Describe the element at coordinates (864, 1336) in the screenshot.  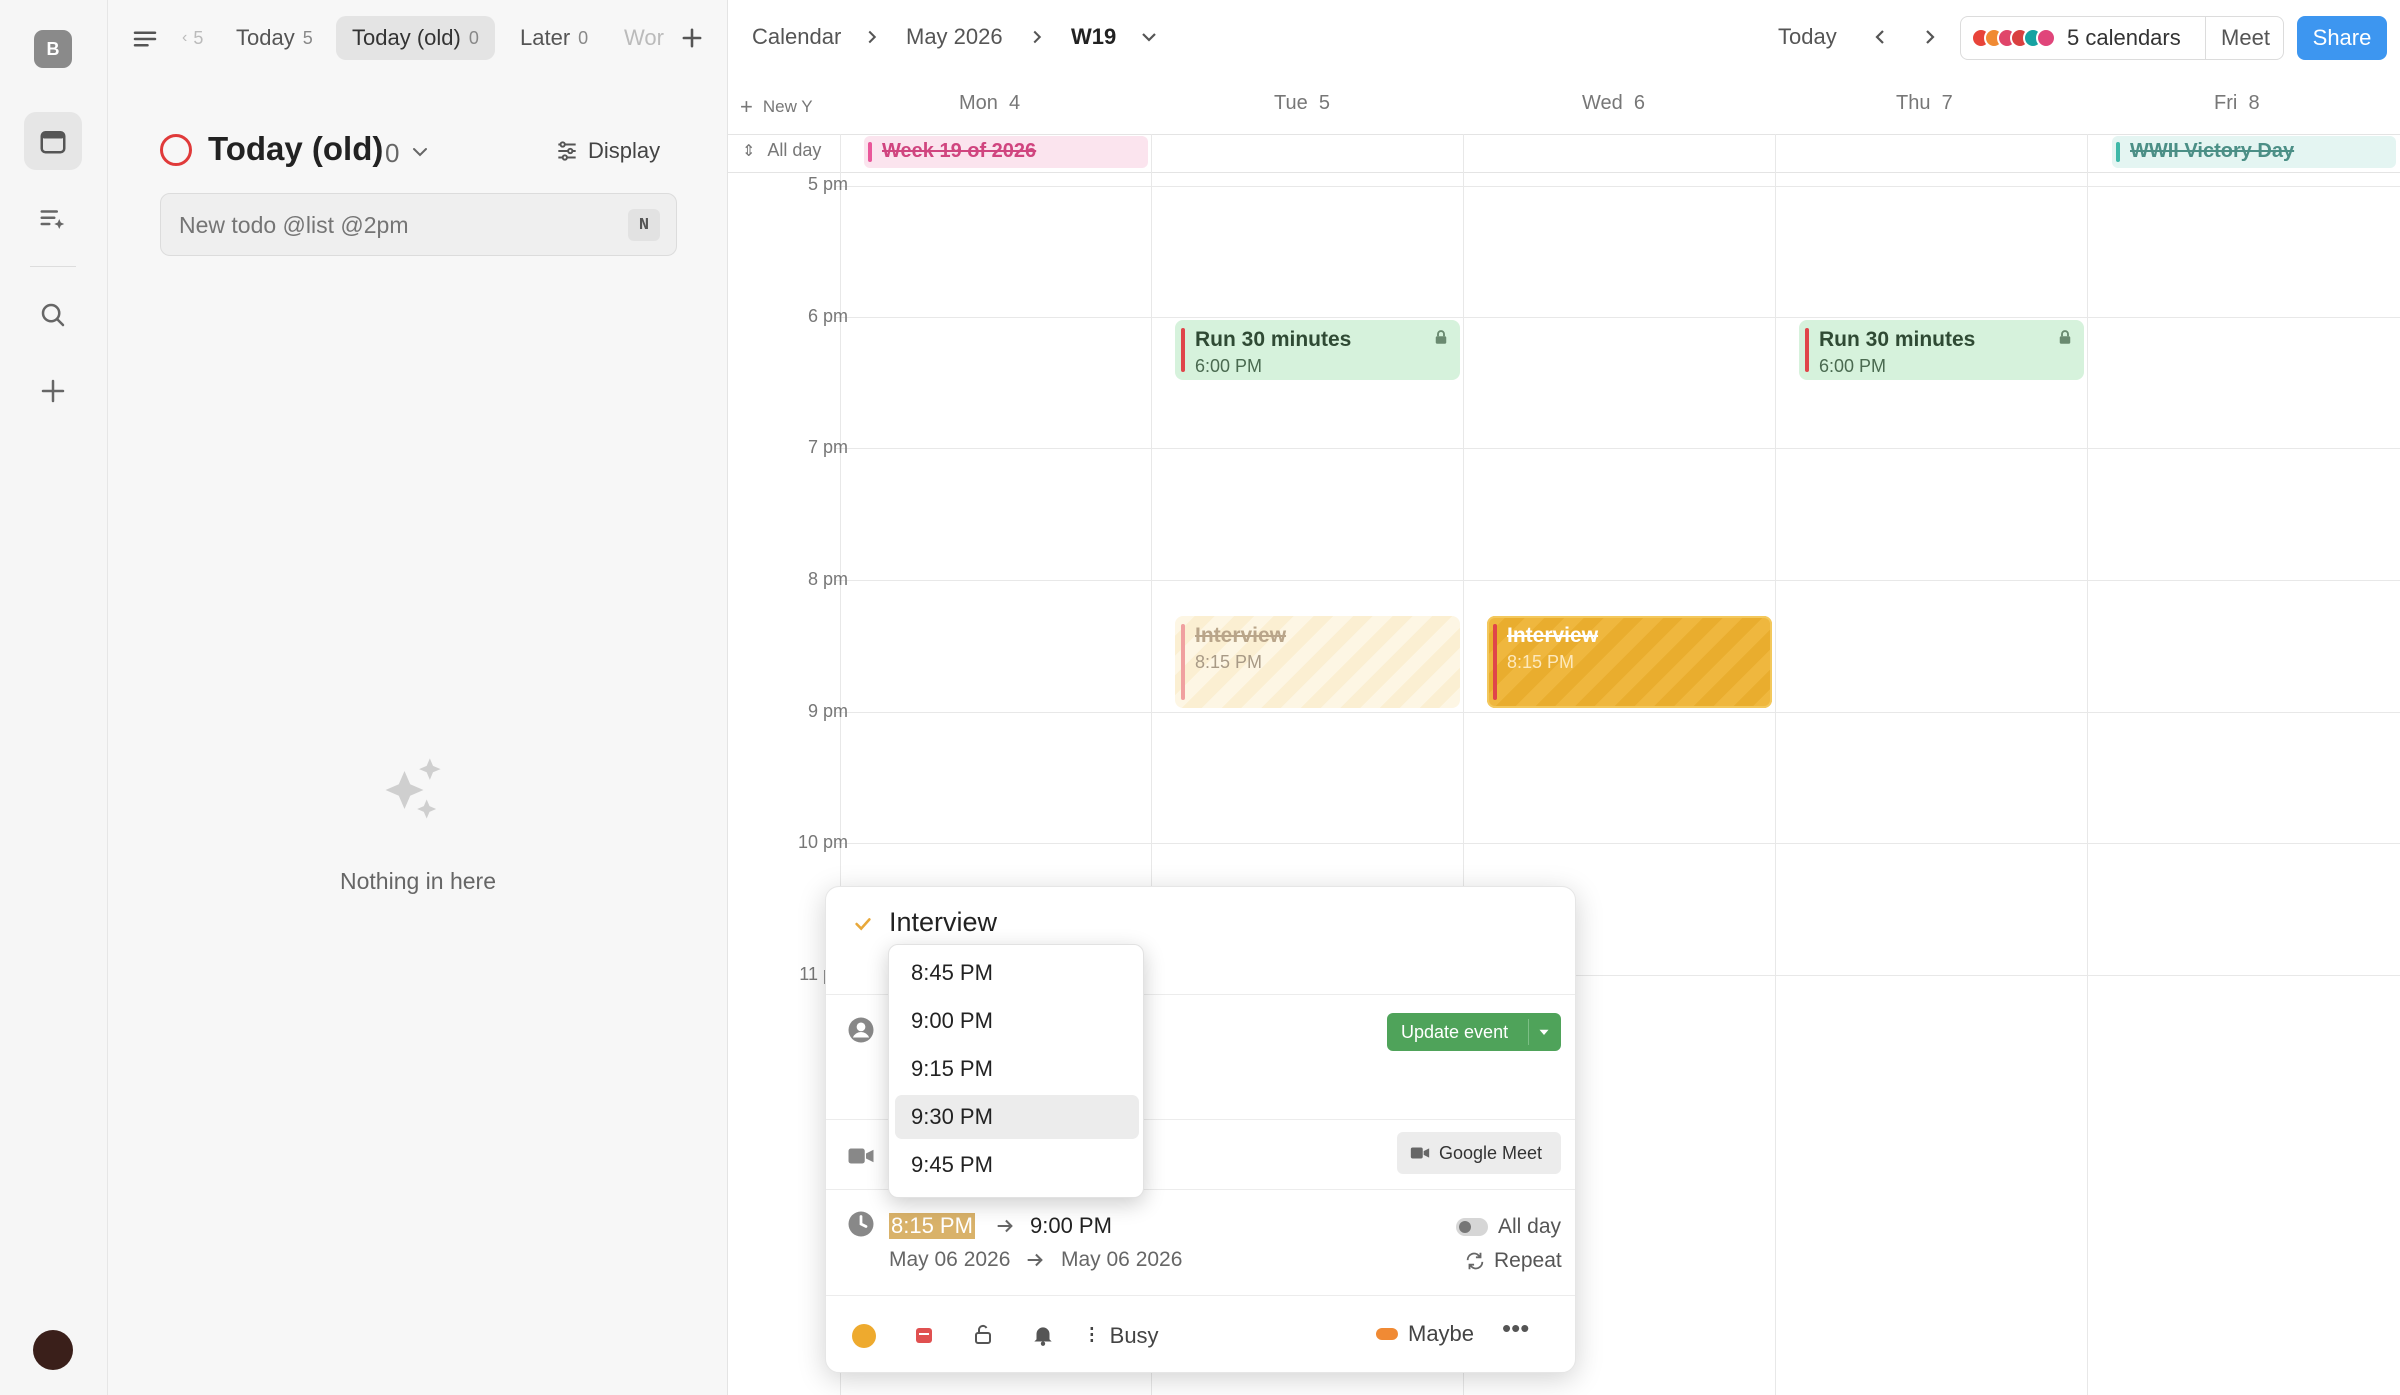
I see `color-picker-button` at that location.